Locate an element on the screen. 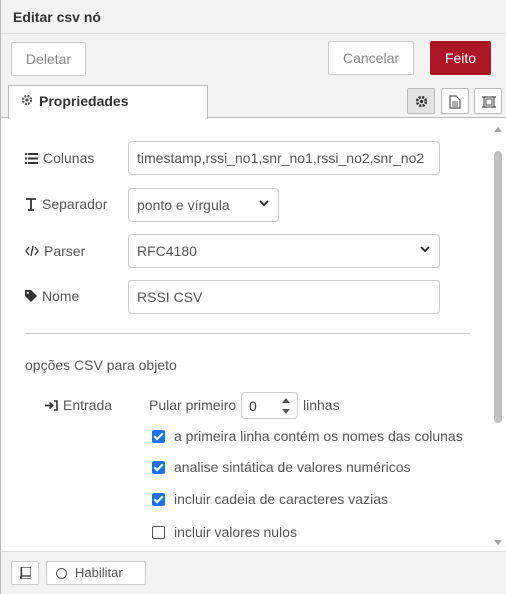 The width and height of the screenshot is (506, 594). done-button: Feito is located at coordinates (460, 58).